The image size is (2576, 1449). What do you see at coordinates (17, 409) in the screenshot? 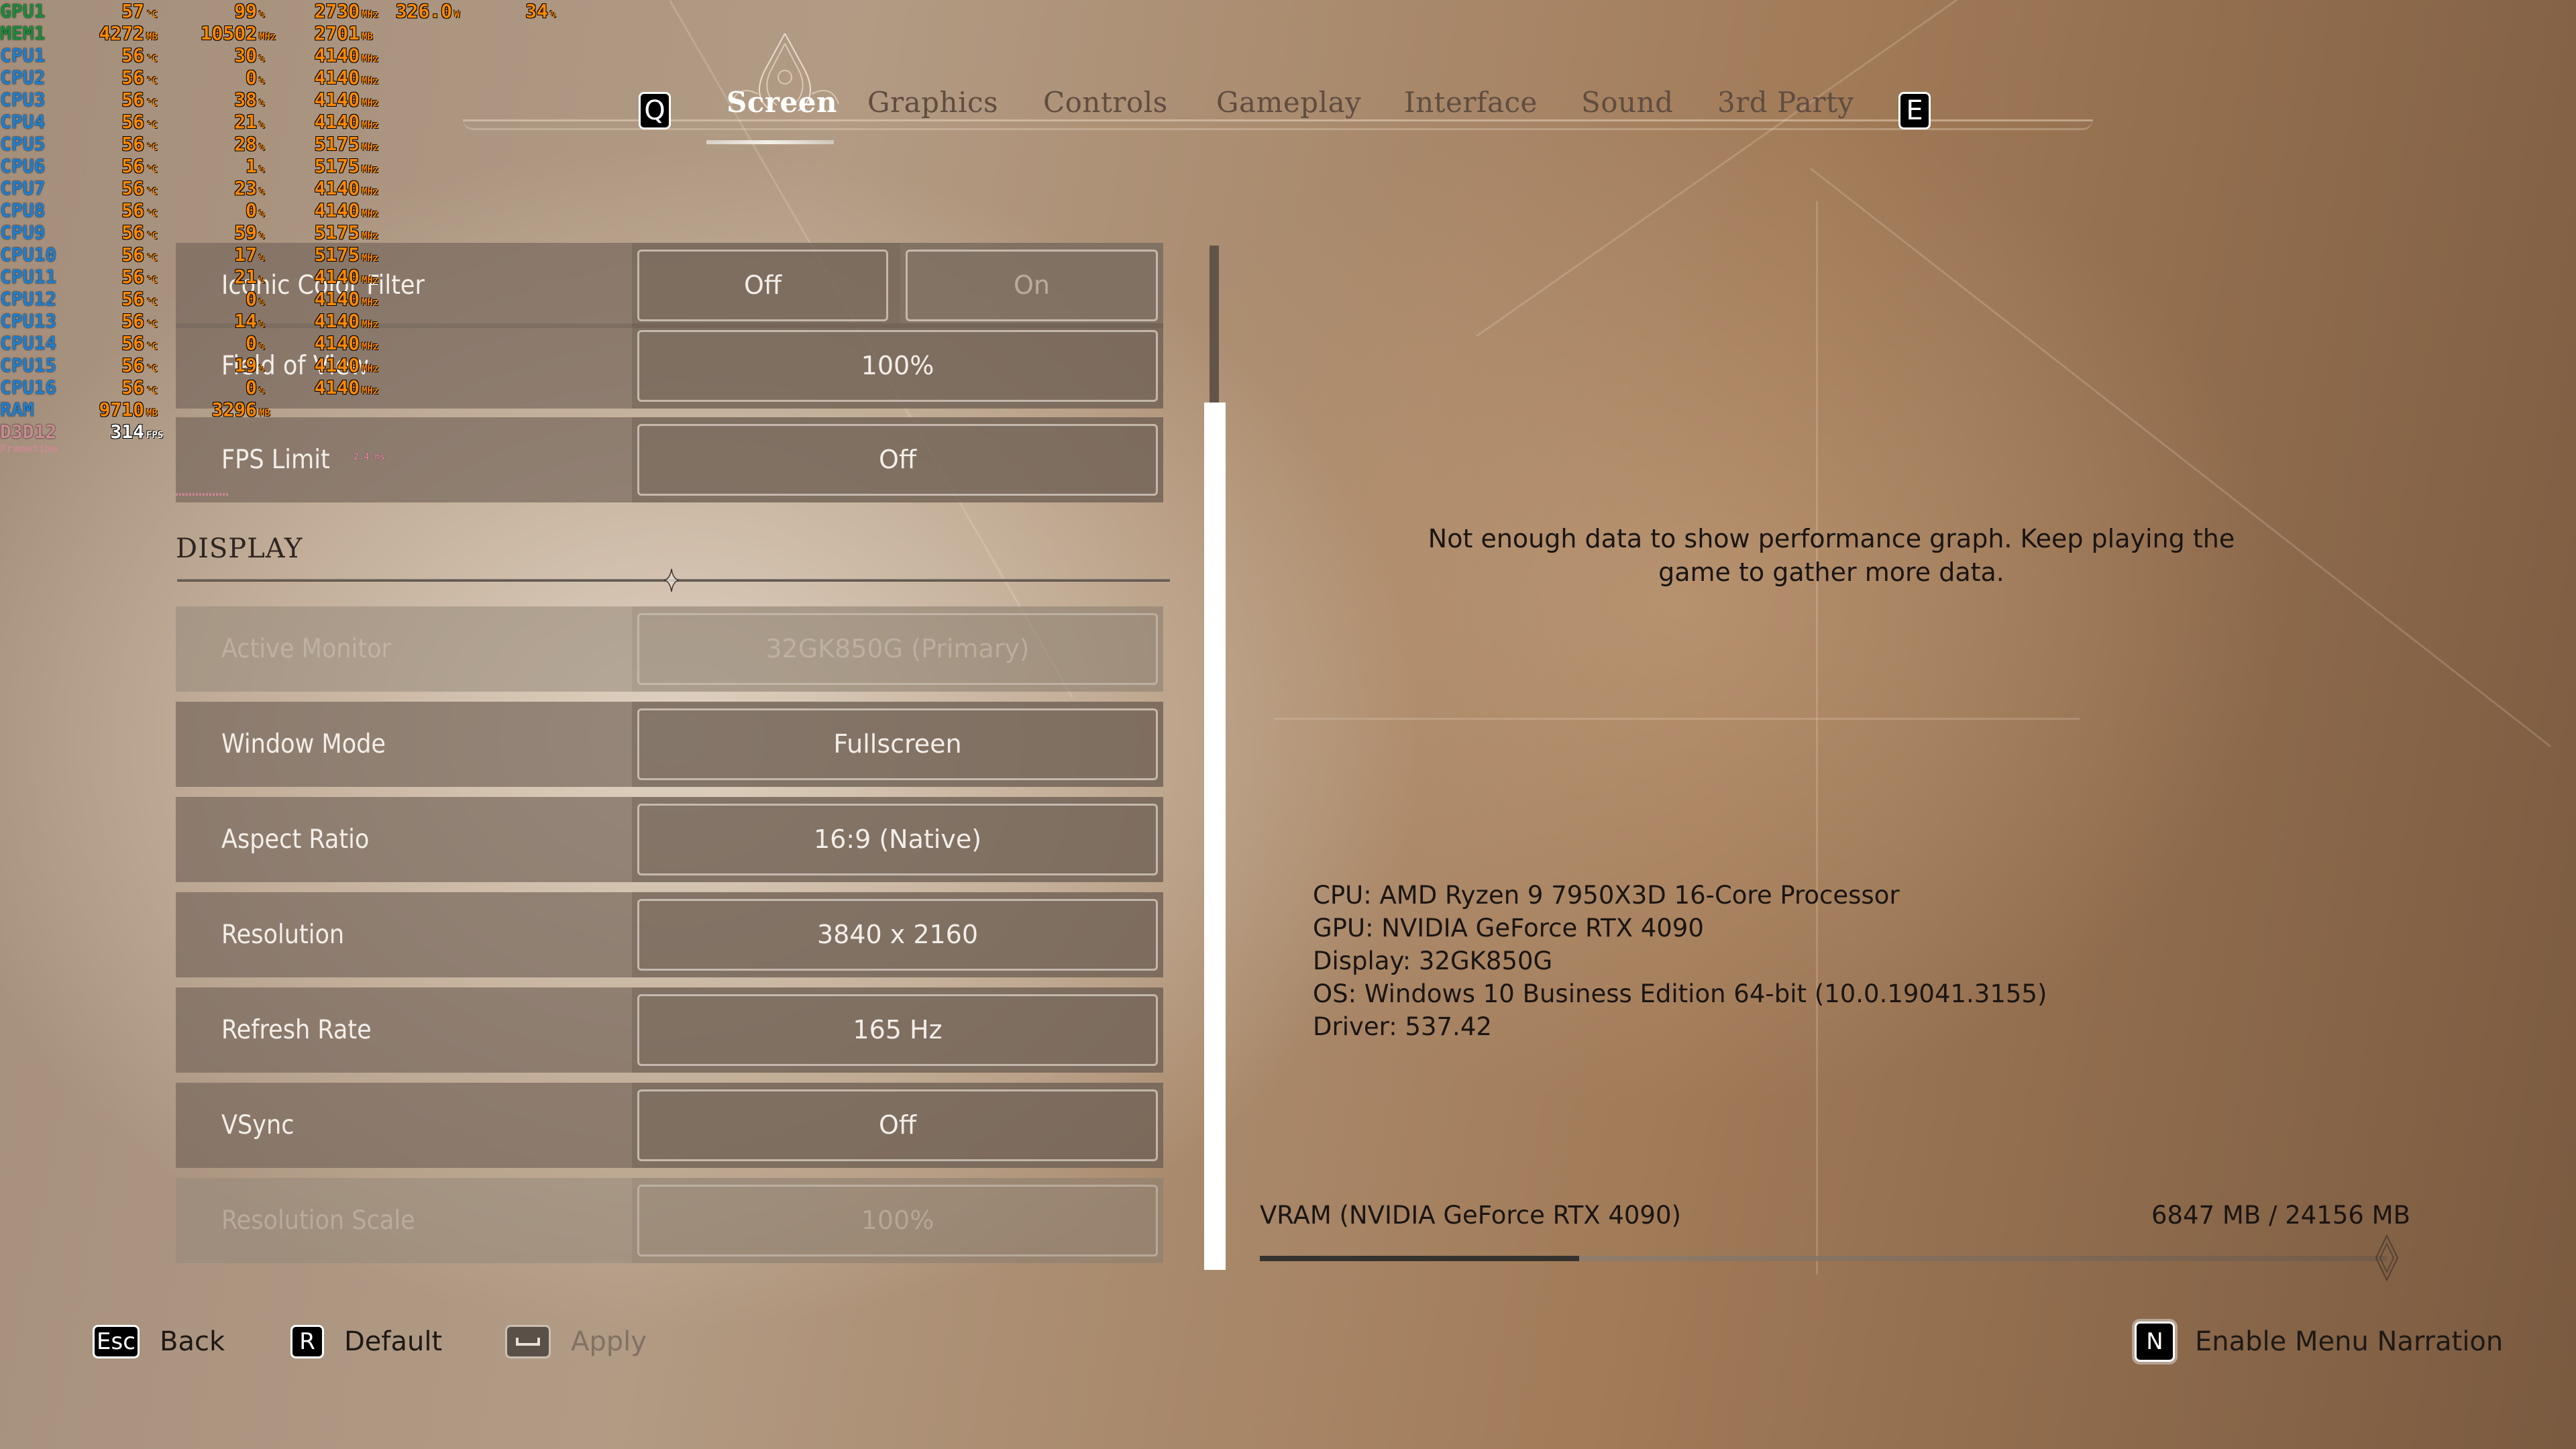
I see `osd-ram-label: RAM` at bounding box center [17, 409].